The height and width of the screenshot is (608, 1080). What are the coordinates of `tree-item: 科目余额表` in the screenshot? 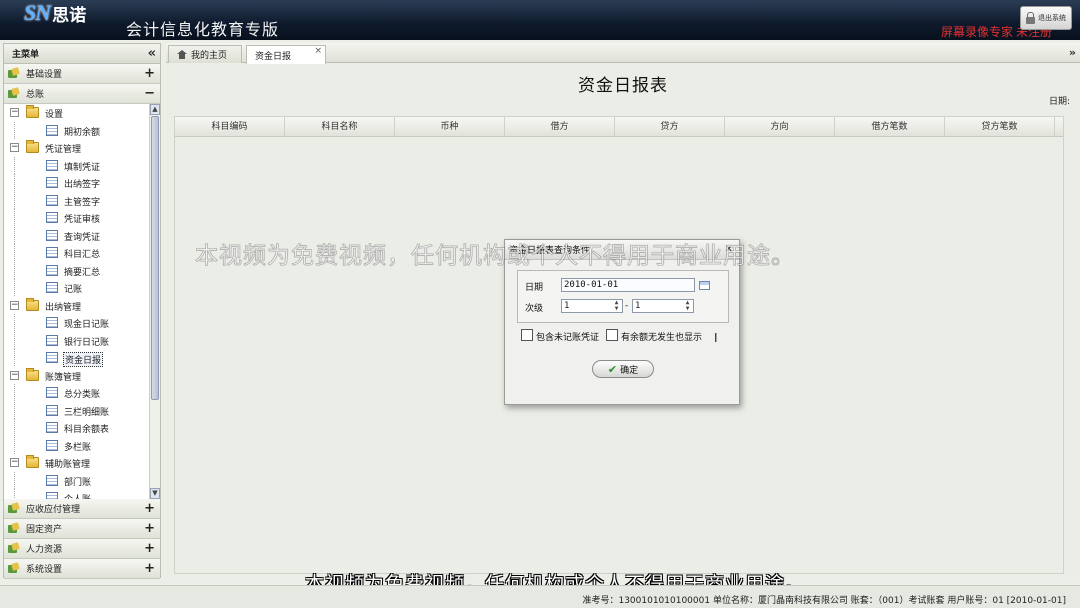 It's located at (82, 428).